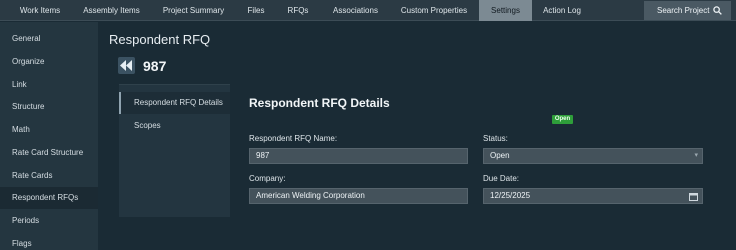  What do you see at coordinates (49, 241) in the screenshot?
I see `sidebar-item-flags: Flags` at bounding box center [49, 241].